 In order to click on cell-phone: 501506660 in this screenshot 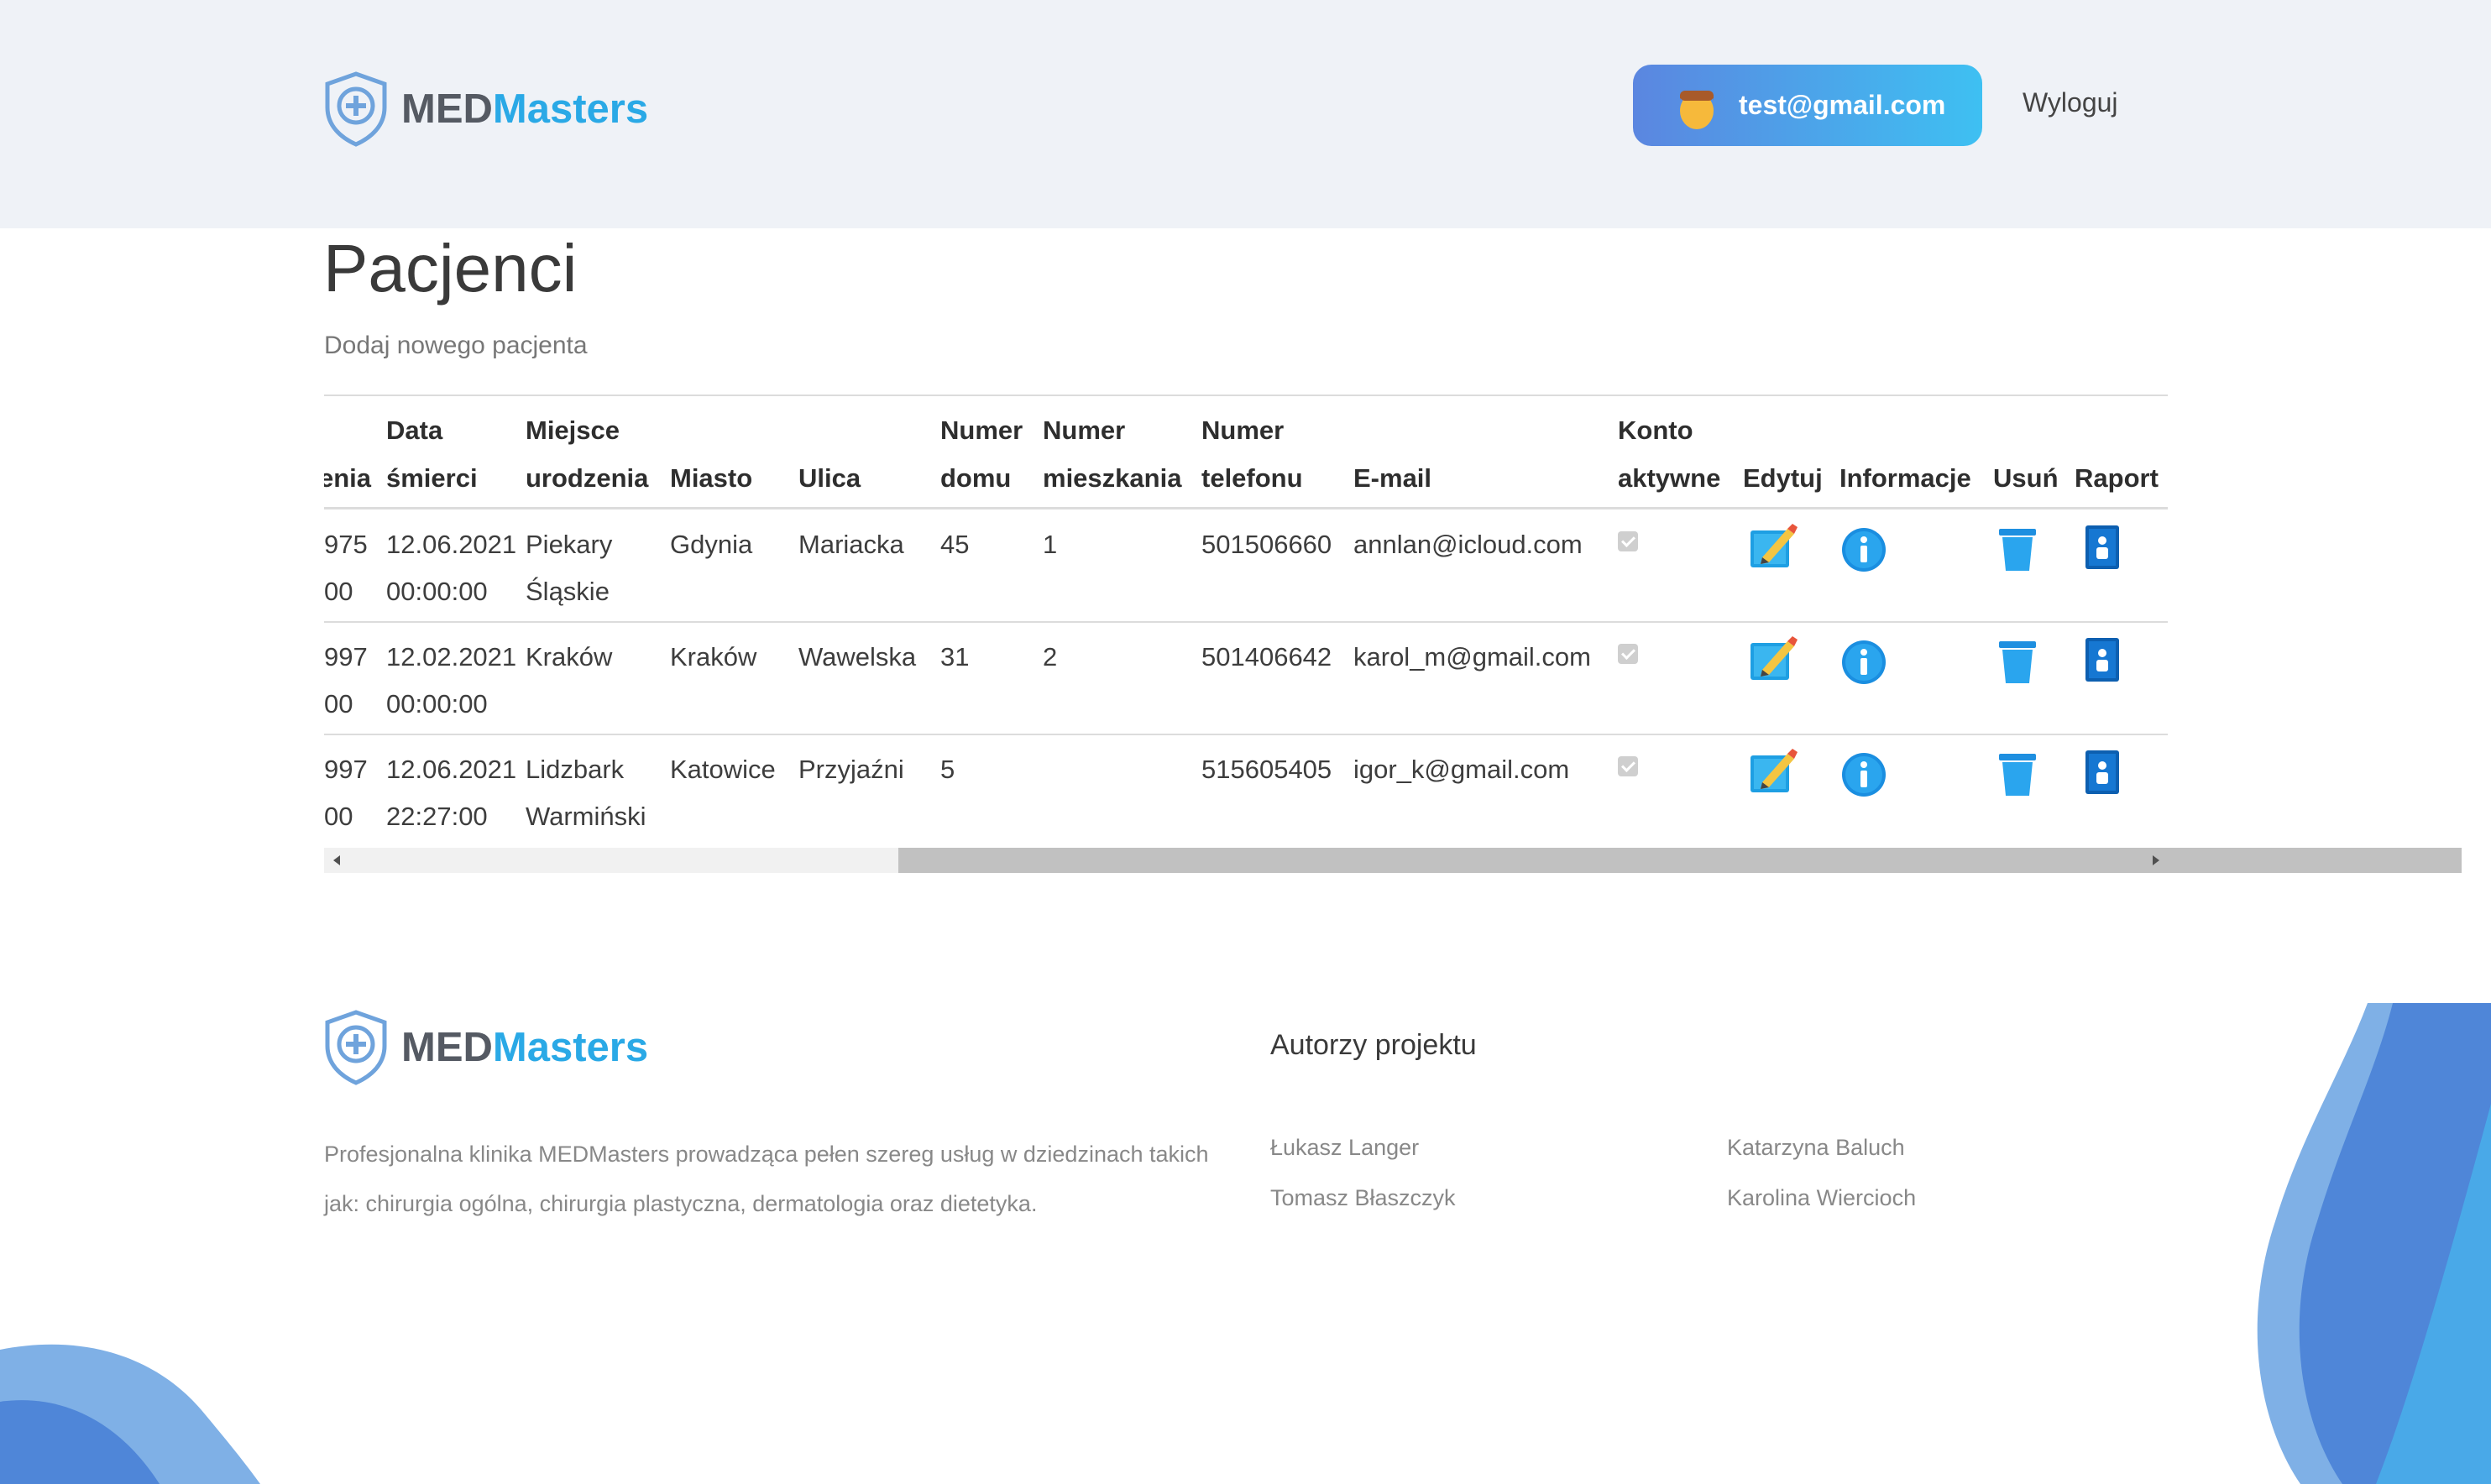, I will do `click(1266, 544)`.